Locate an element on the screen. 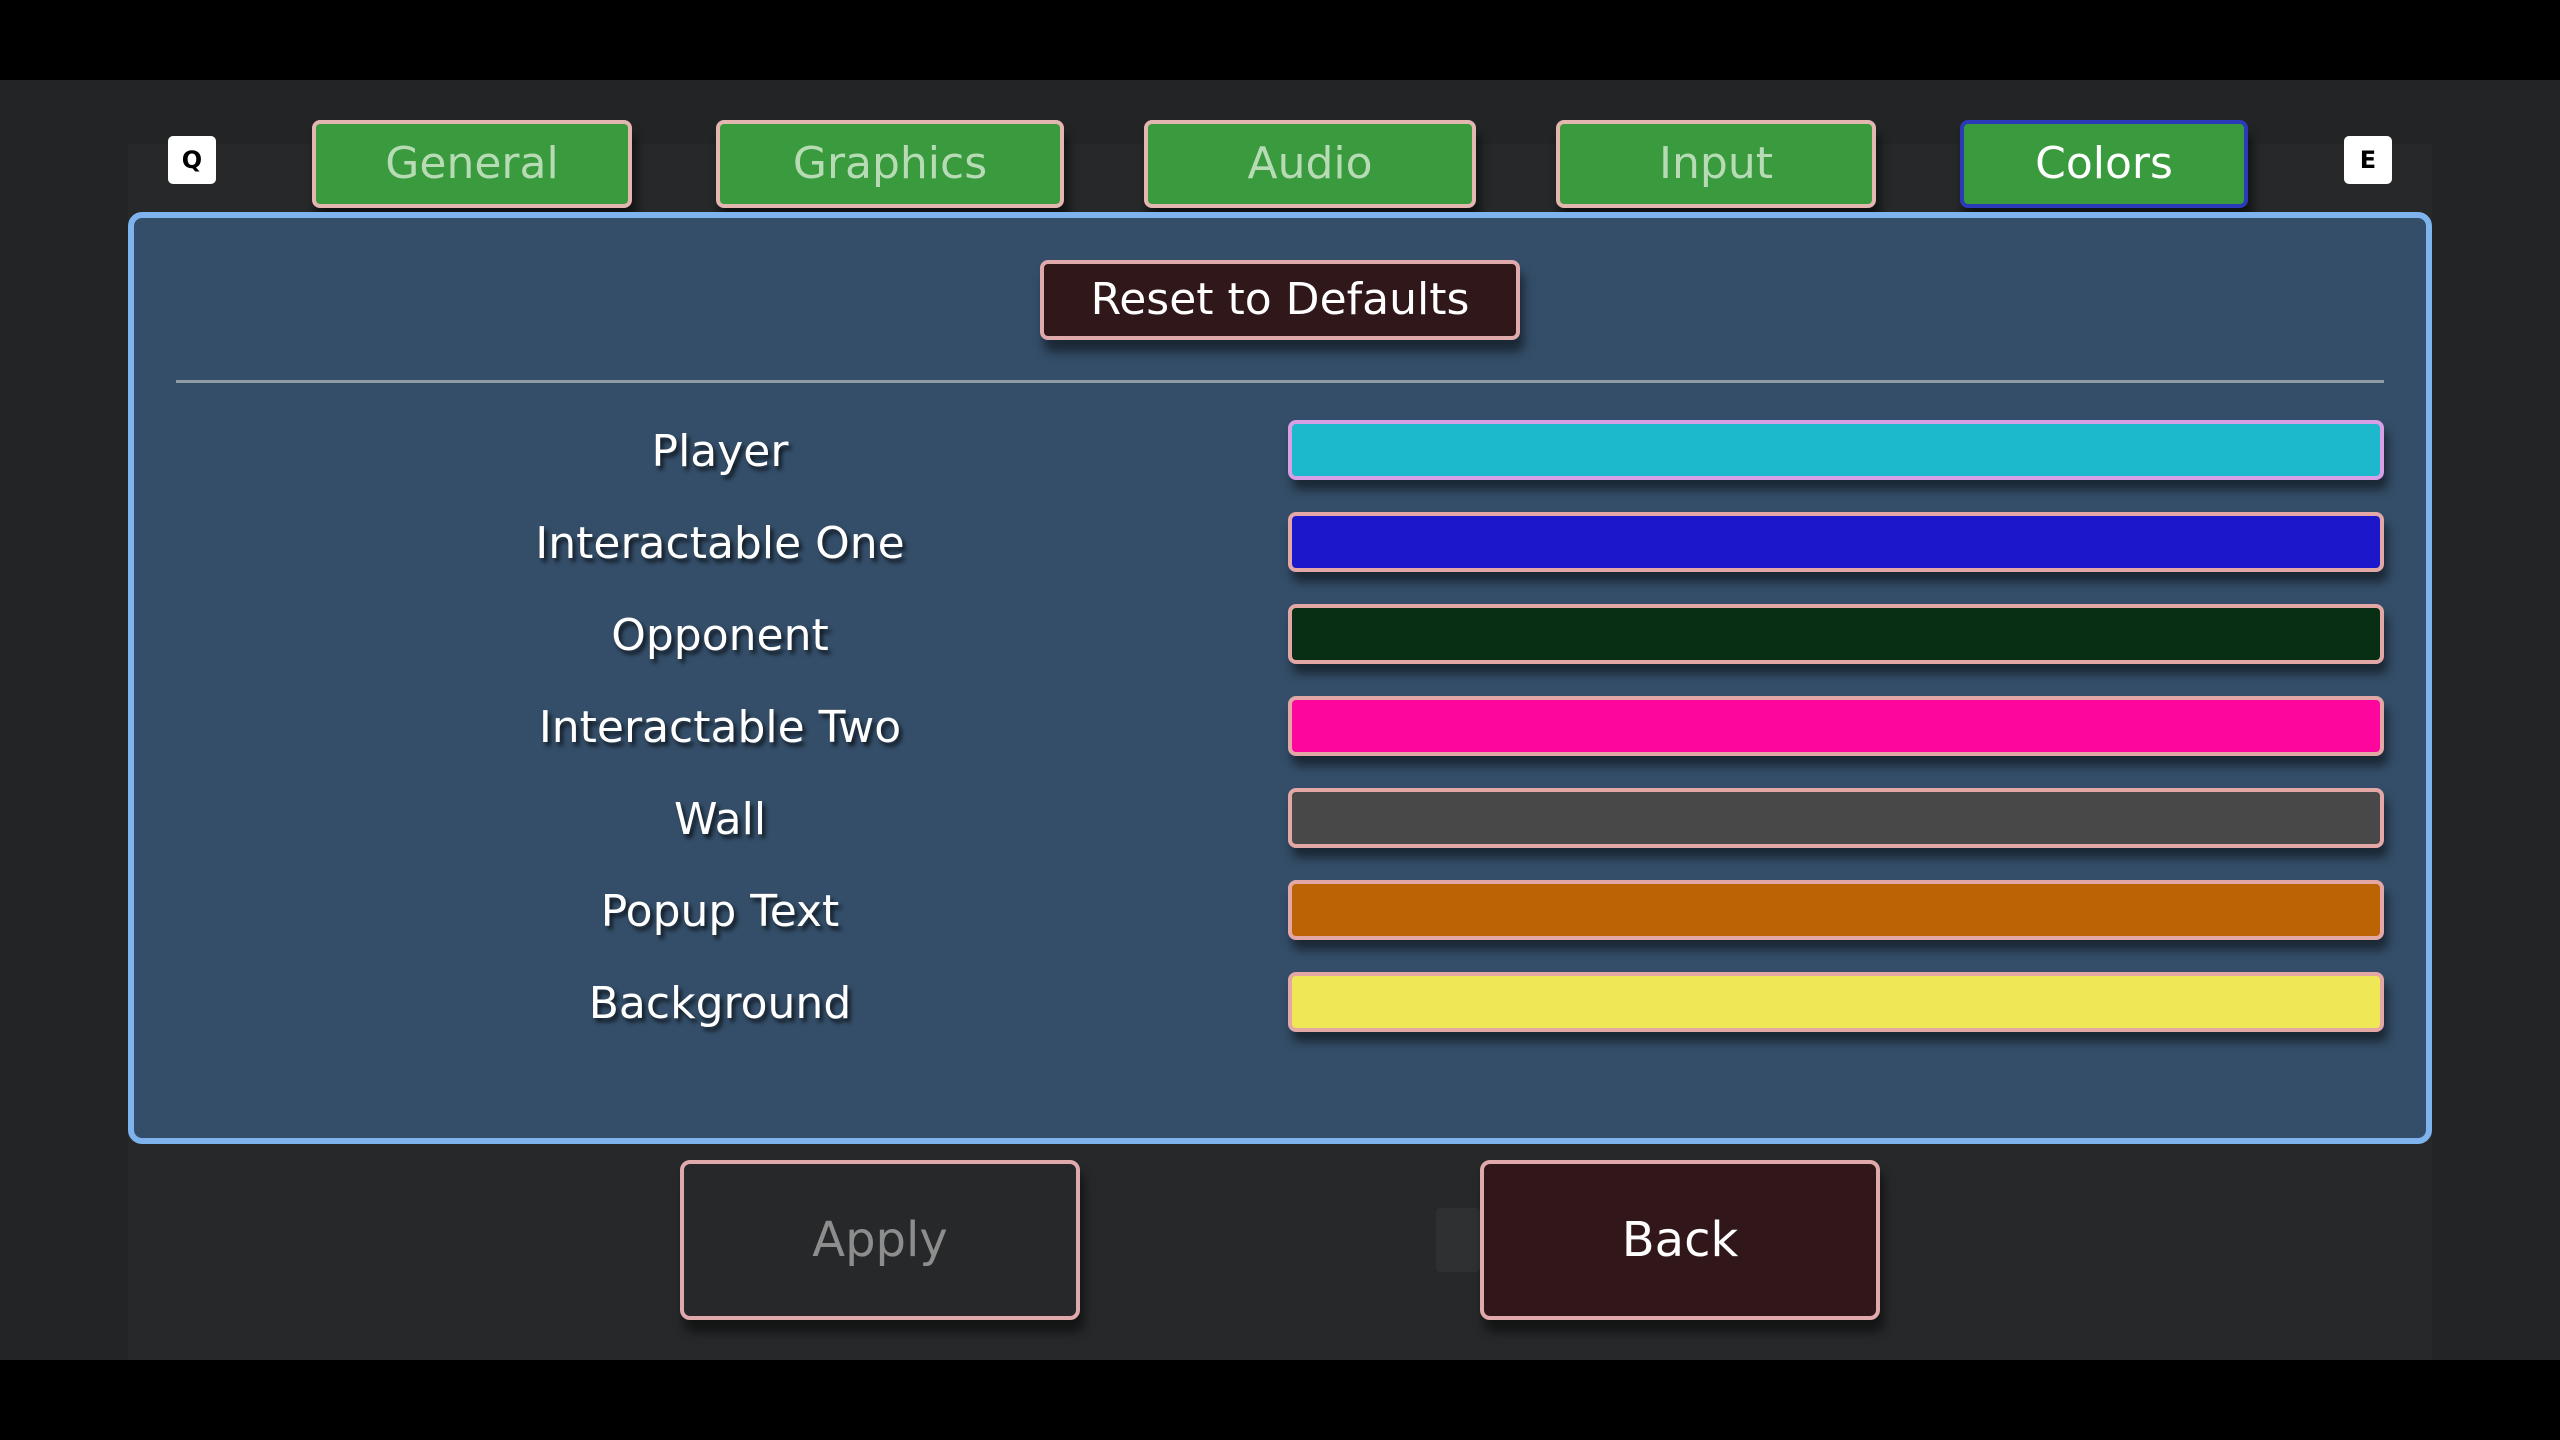 The height and width of the screenshot is (1440, 2560). background-label: Background is located at coordinates (720, 1003).